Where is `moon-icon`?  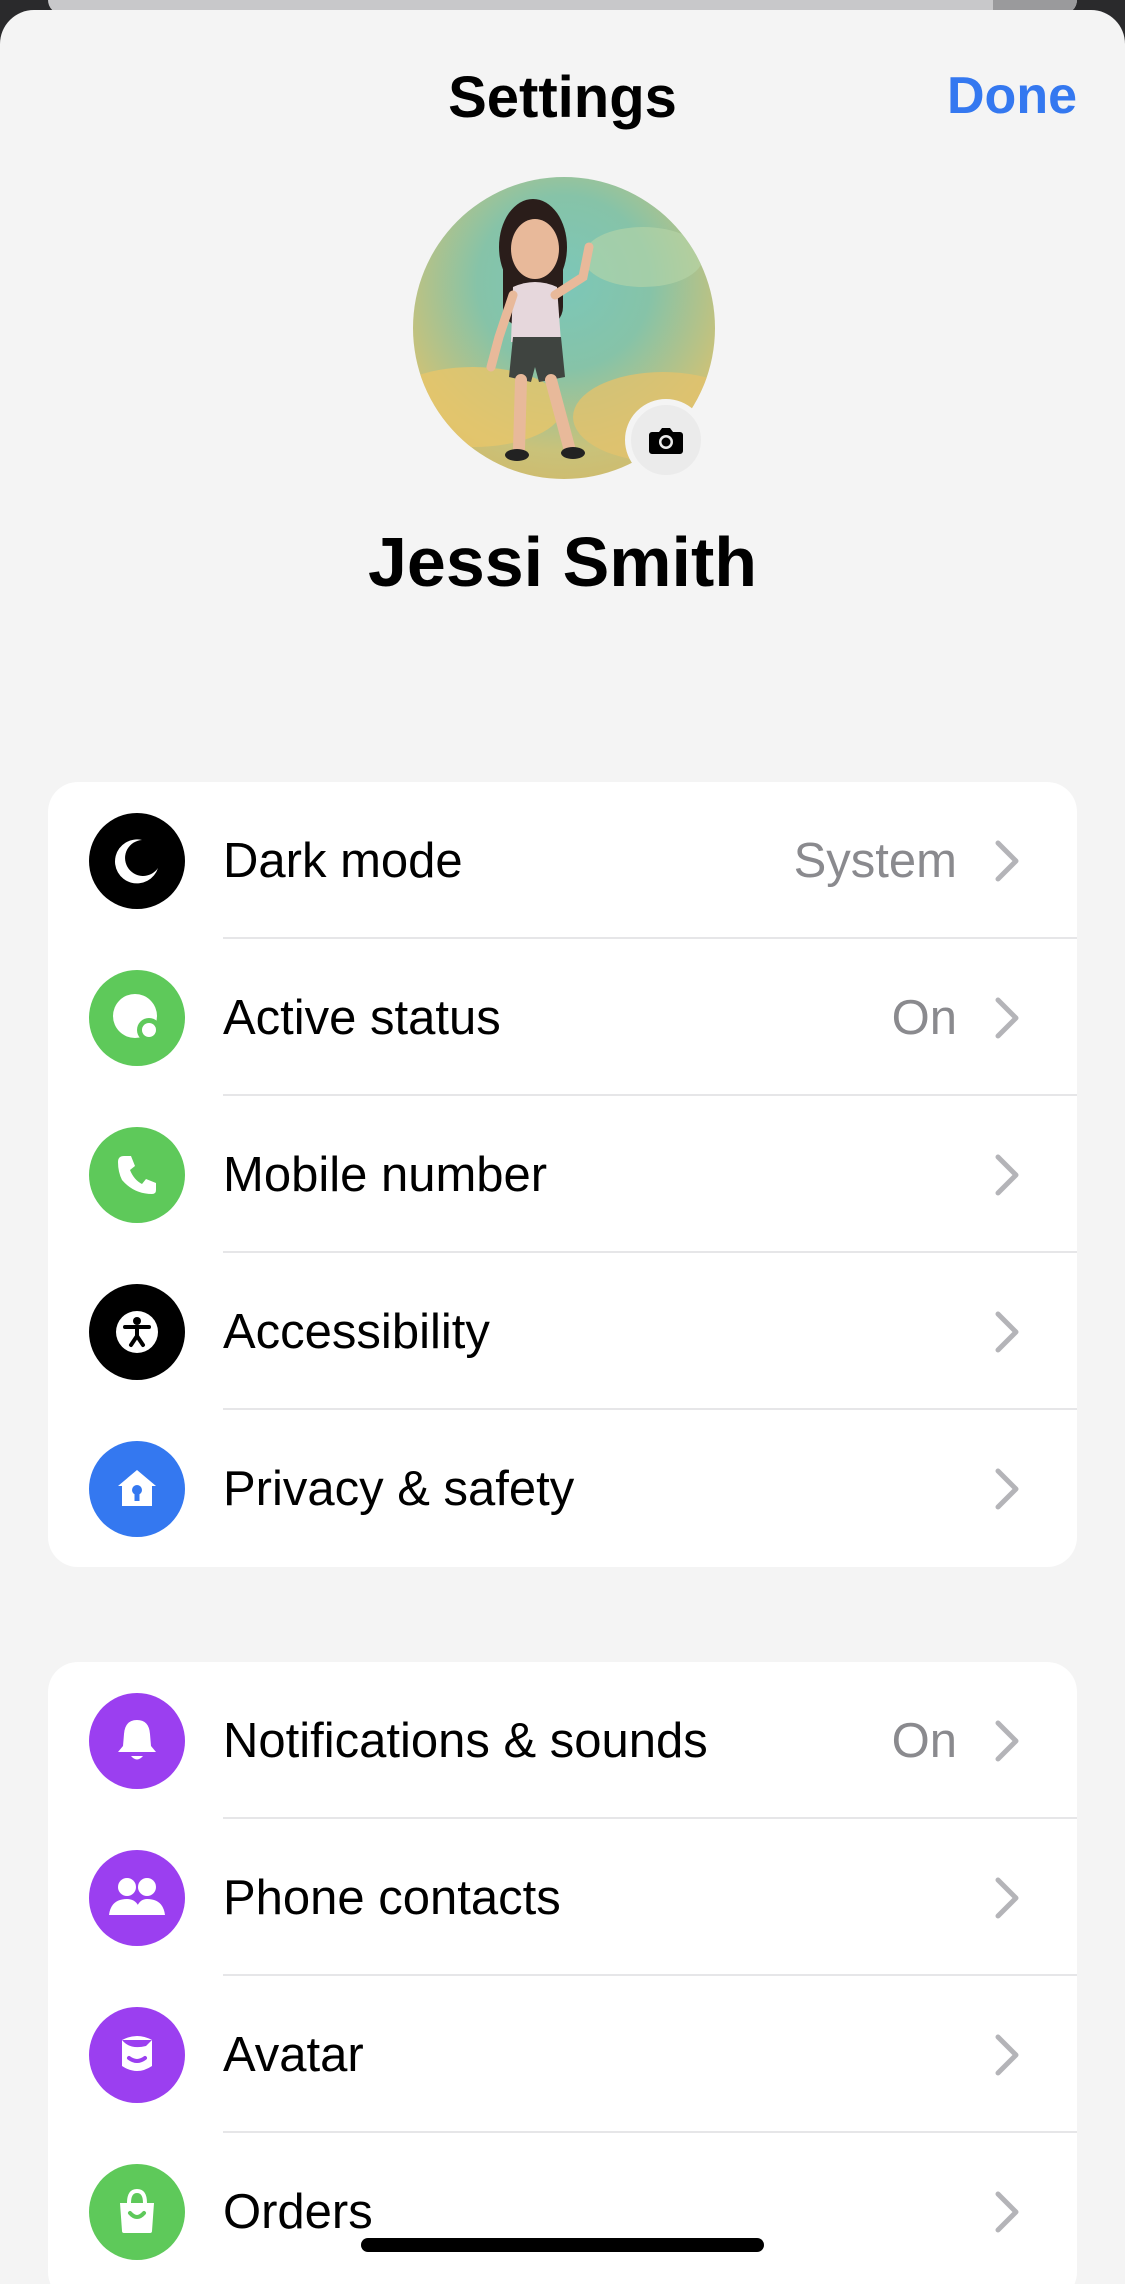 moon-icon is located at coordinates (137, 861).